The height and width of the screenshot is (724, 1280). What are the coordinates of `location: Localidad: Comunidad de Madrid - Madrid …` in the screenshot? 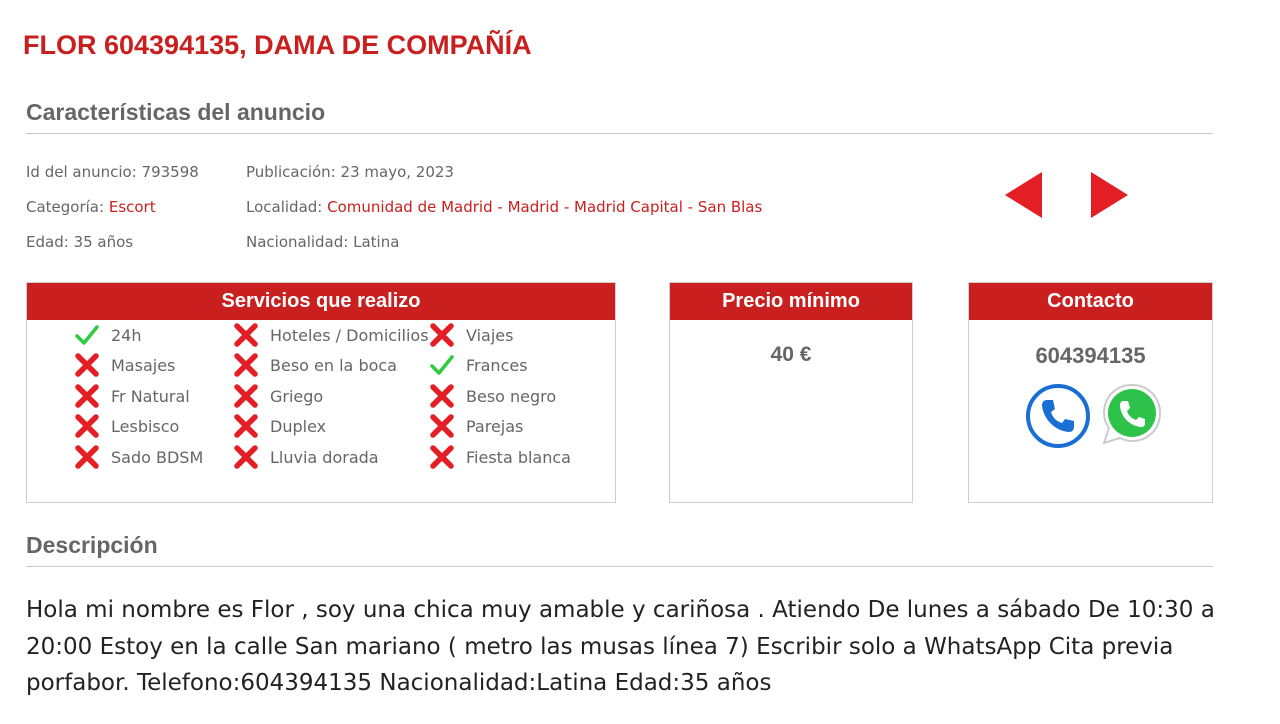 It's located at (504, 207).